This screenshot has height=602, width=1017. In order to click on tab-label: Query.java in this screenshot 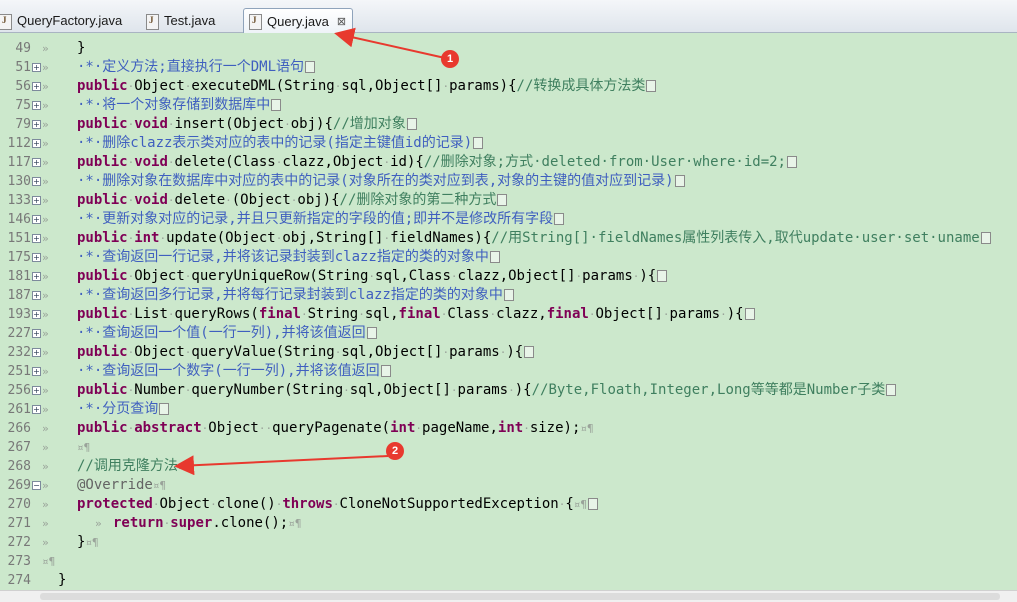, I will do `click(298, 21)`.